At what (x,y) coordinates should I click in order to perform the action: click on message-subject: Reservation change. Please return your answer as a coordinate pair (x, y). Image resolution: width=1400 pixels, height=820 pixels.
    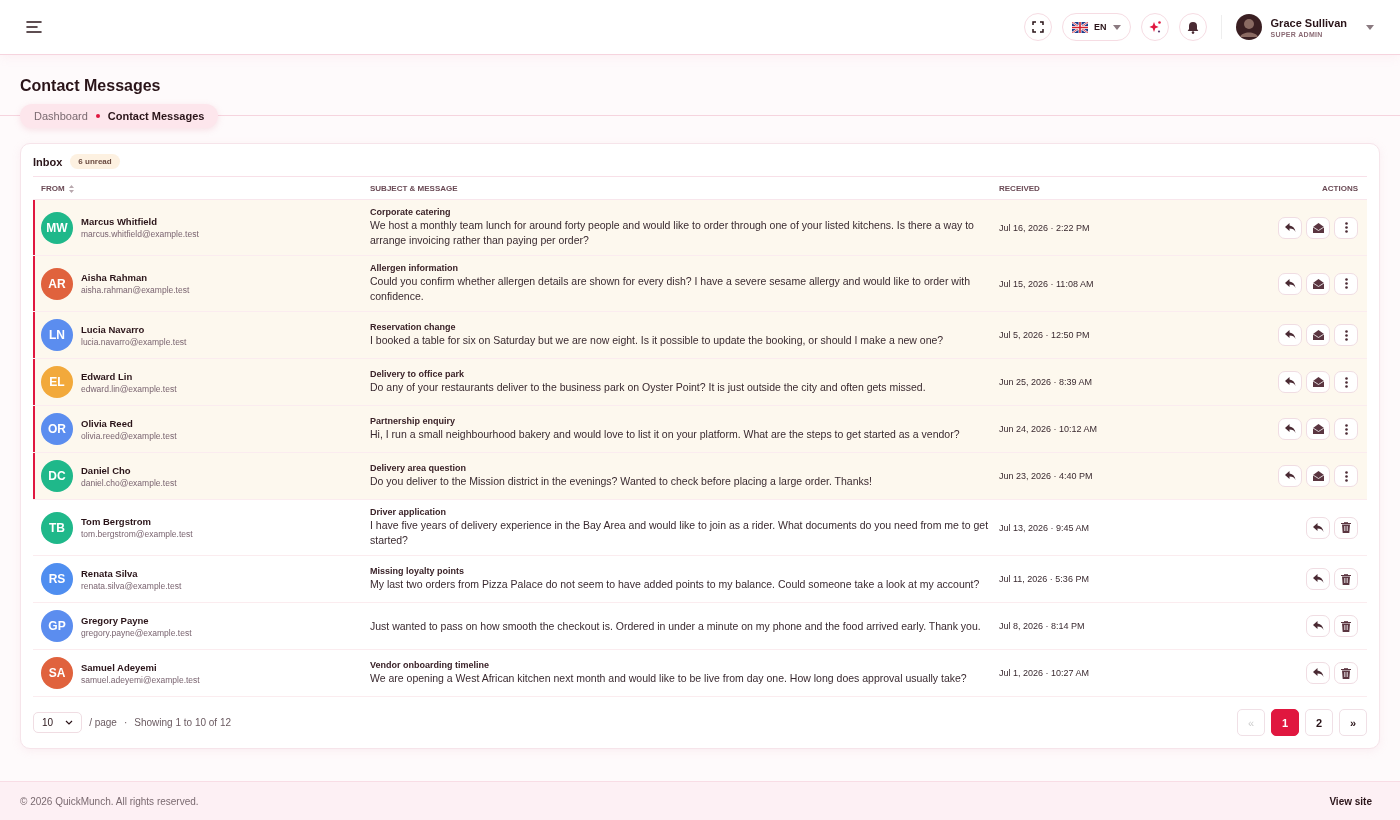
    Looking at the image, I should click on (413, 327).